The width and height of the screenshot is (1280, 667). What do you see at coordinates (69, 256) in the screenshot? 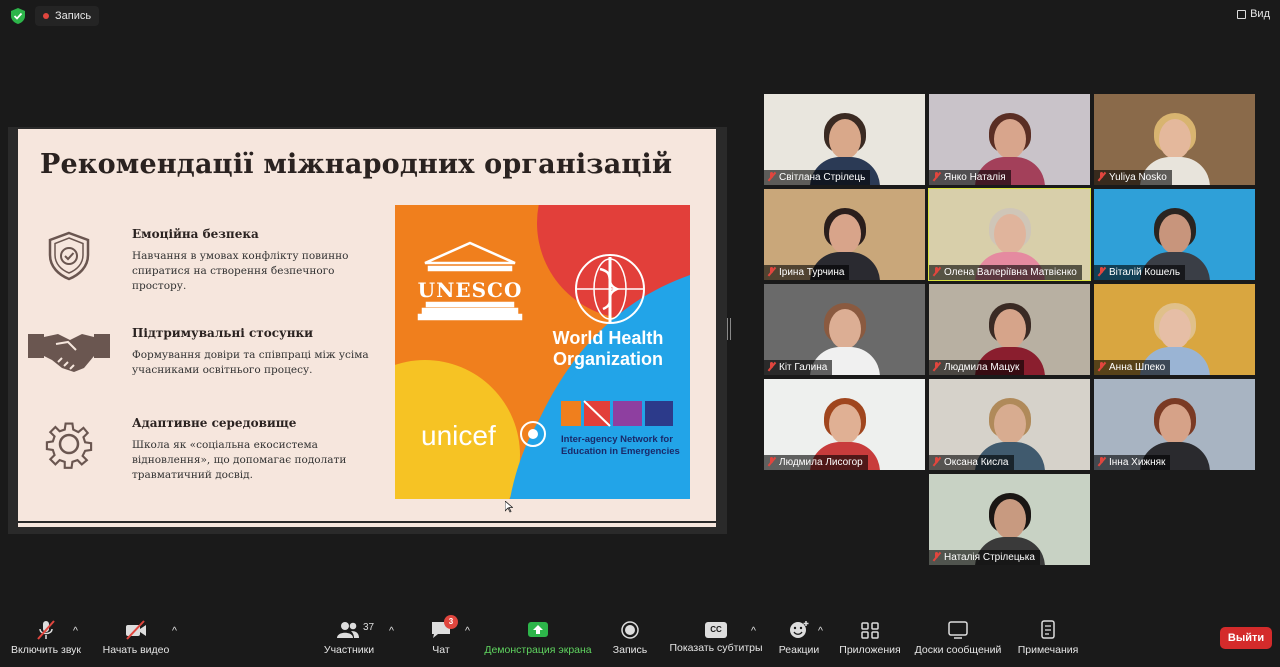
I see `shield-check-icon` at bounding box center [69, 256].